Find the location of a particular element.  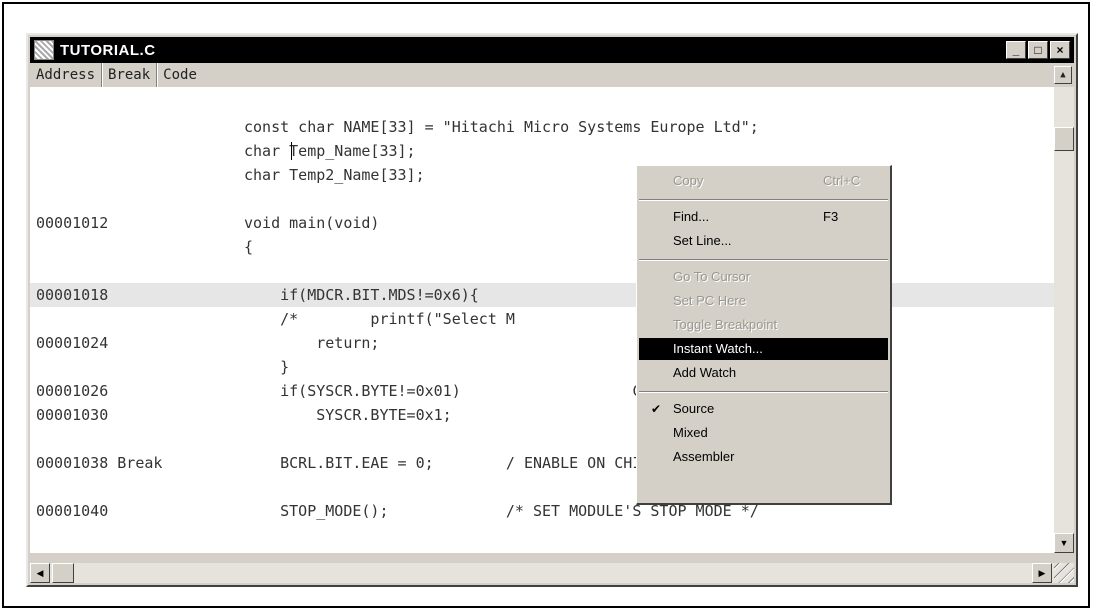

code-line: /* printf("Select M ; */ is located at coordinates (542, 319).